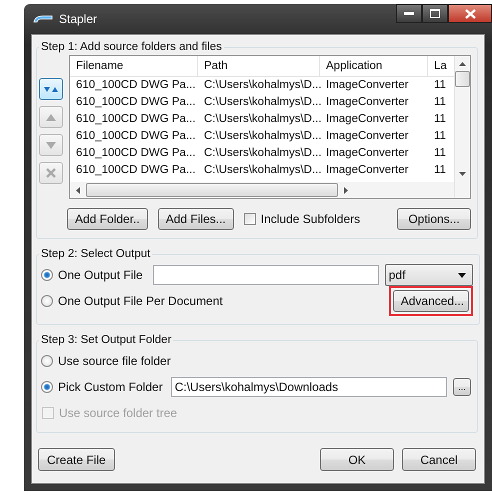  I want to click on window-title: Stapler, so click(78, 19).